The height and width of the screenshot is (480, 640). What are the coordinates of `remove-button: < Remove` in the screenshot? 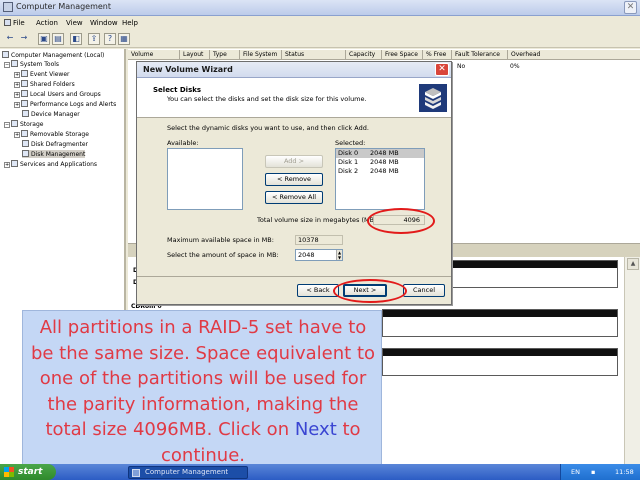 It's located at (294, 179).